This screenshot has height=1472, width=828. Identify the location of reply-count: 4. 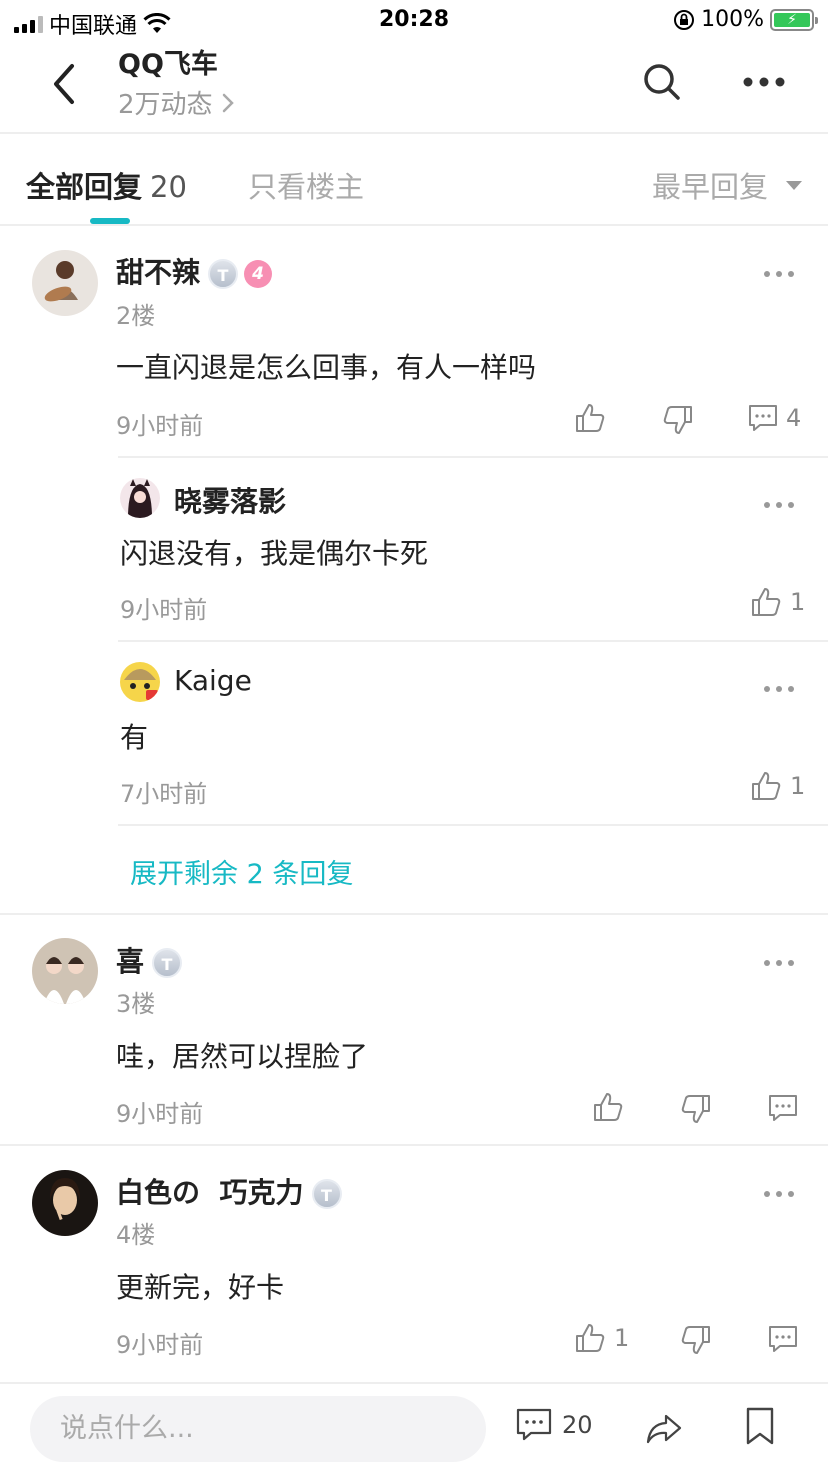
(794, 418).